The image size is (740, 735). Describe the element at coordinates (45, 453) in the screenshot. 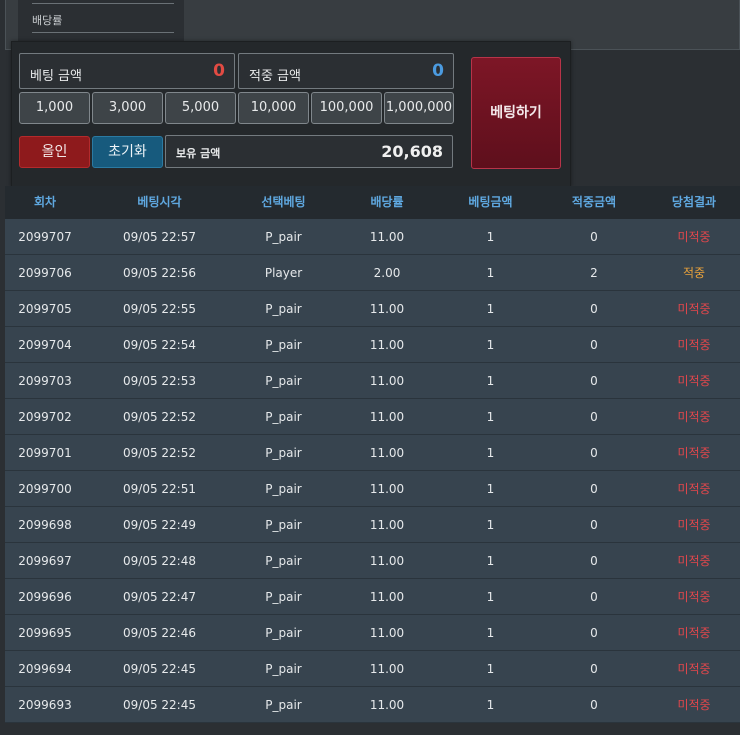

I see `round-cell: 2099701` at that location.